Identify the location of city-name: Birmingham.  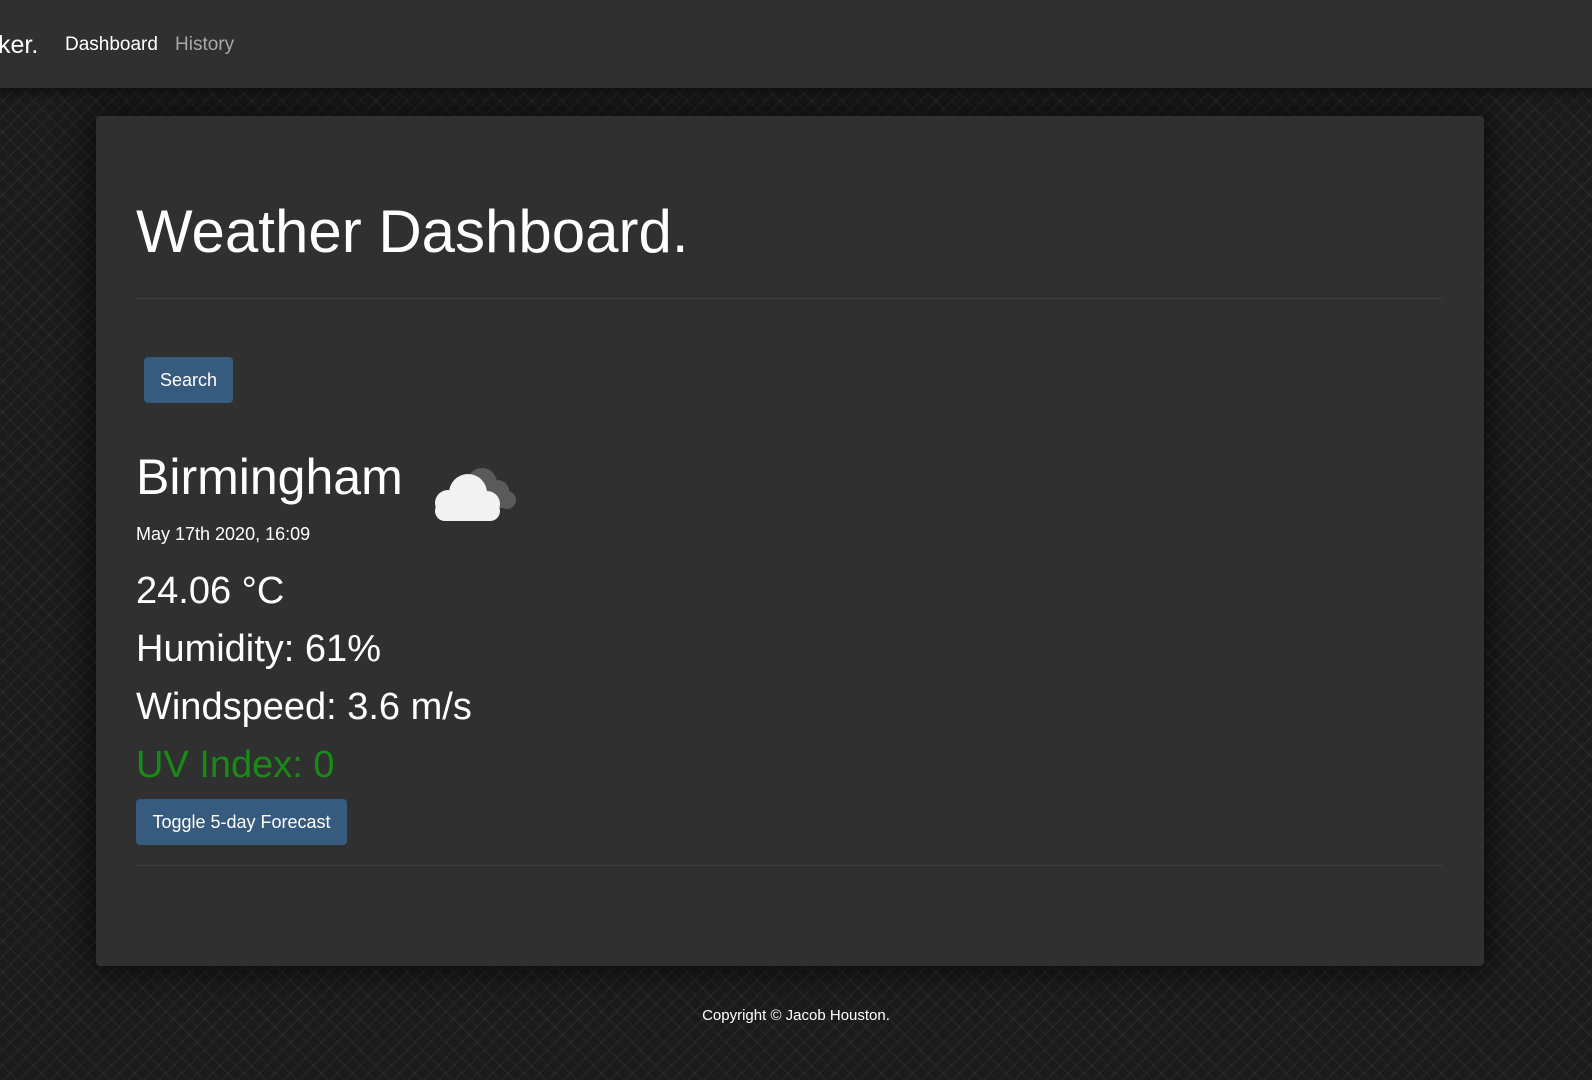
(269, 477).